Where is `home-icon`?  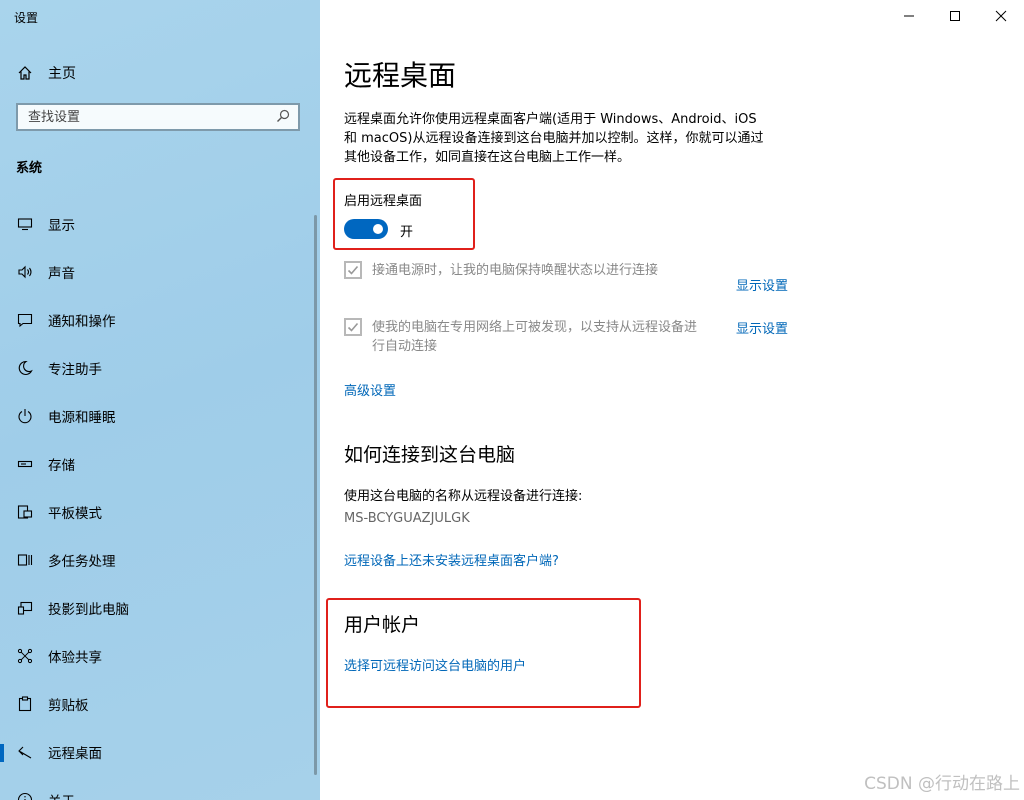
home-icon is located at coordinates (25, 73).